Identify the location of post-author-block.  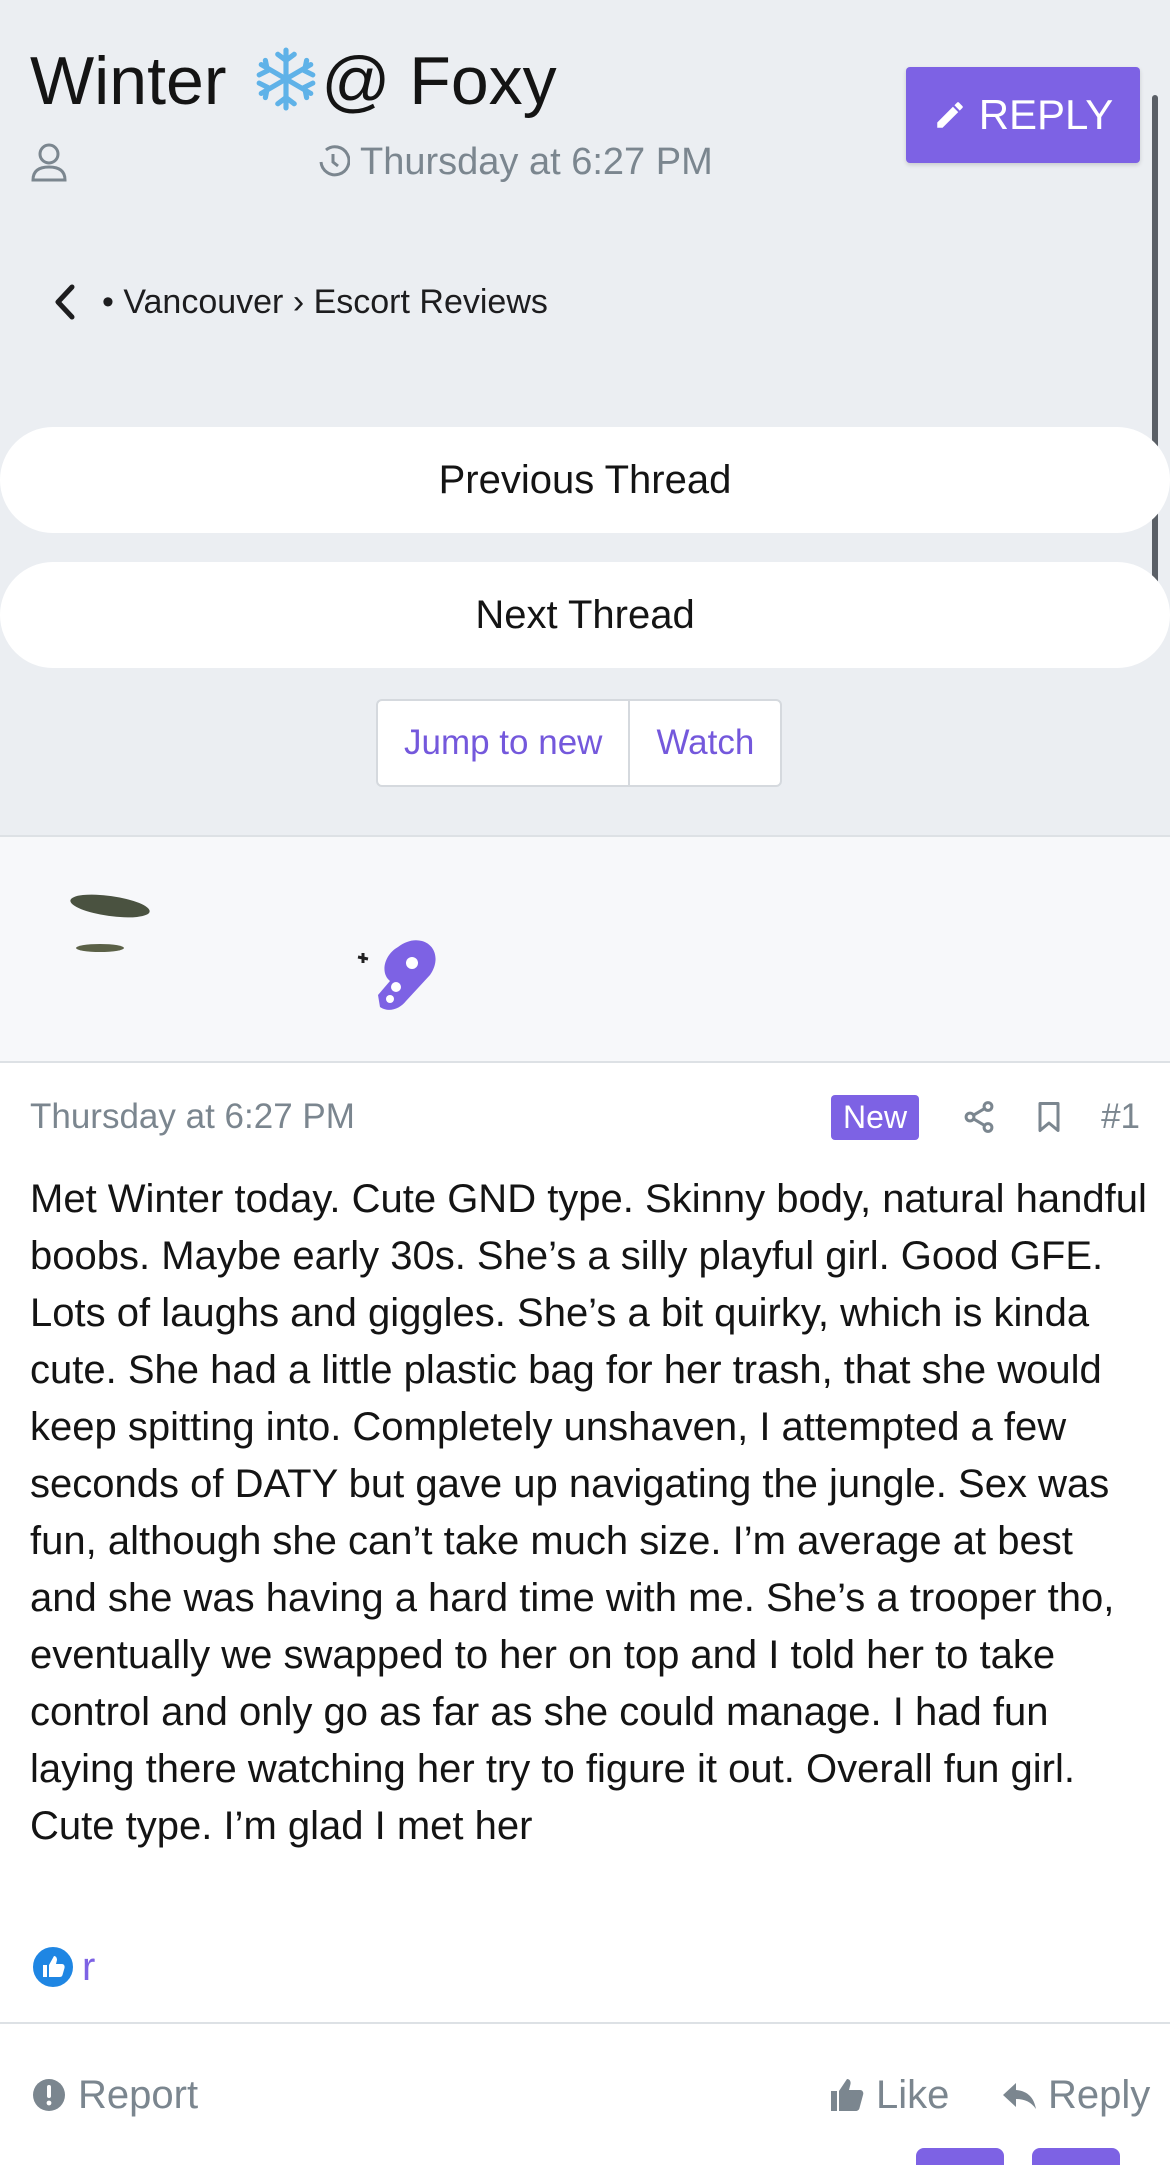
(585, 949).